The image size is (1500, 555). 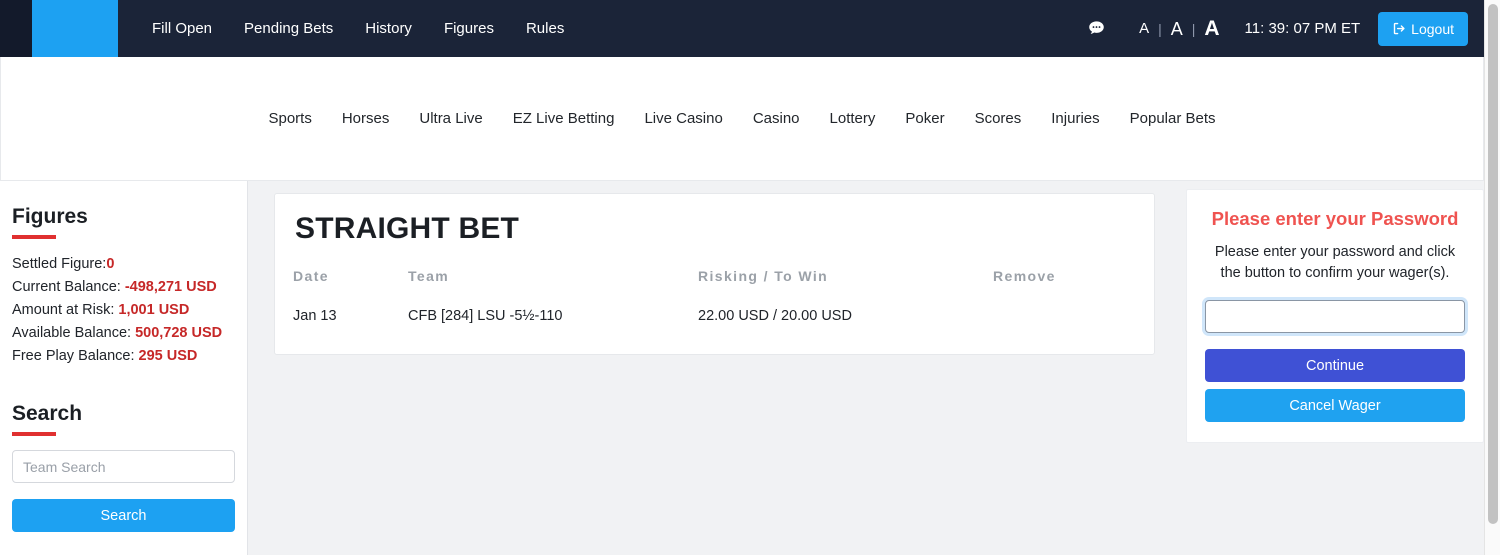 I want to click on figures-heading: Figures, so click(x=50, y=216).